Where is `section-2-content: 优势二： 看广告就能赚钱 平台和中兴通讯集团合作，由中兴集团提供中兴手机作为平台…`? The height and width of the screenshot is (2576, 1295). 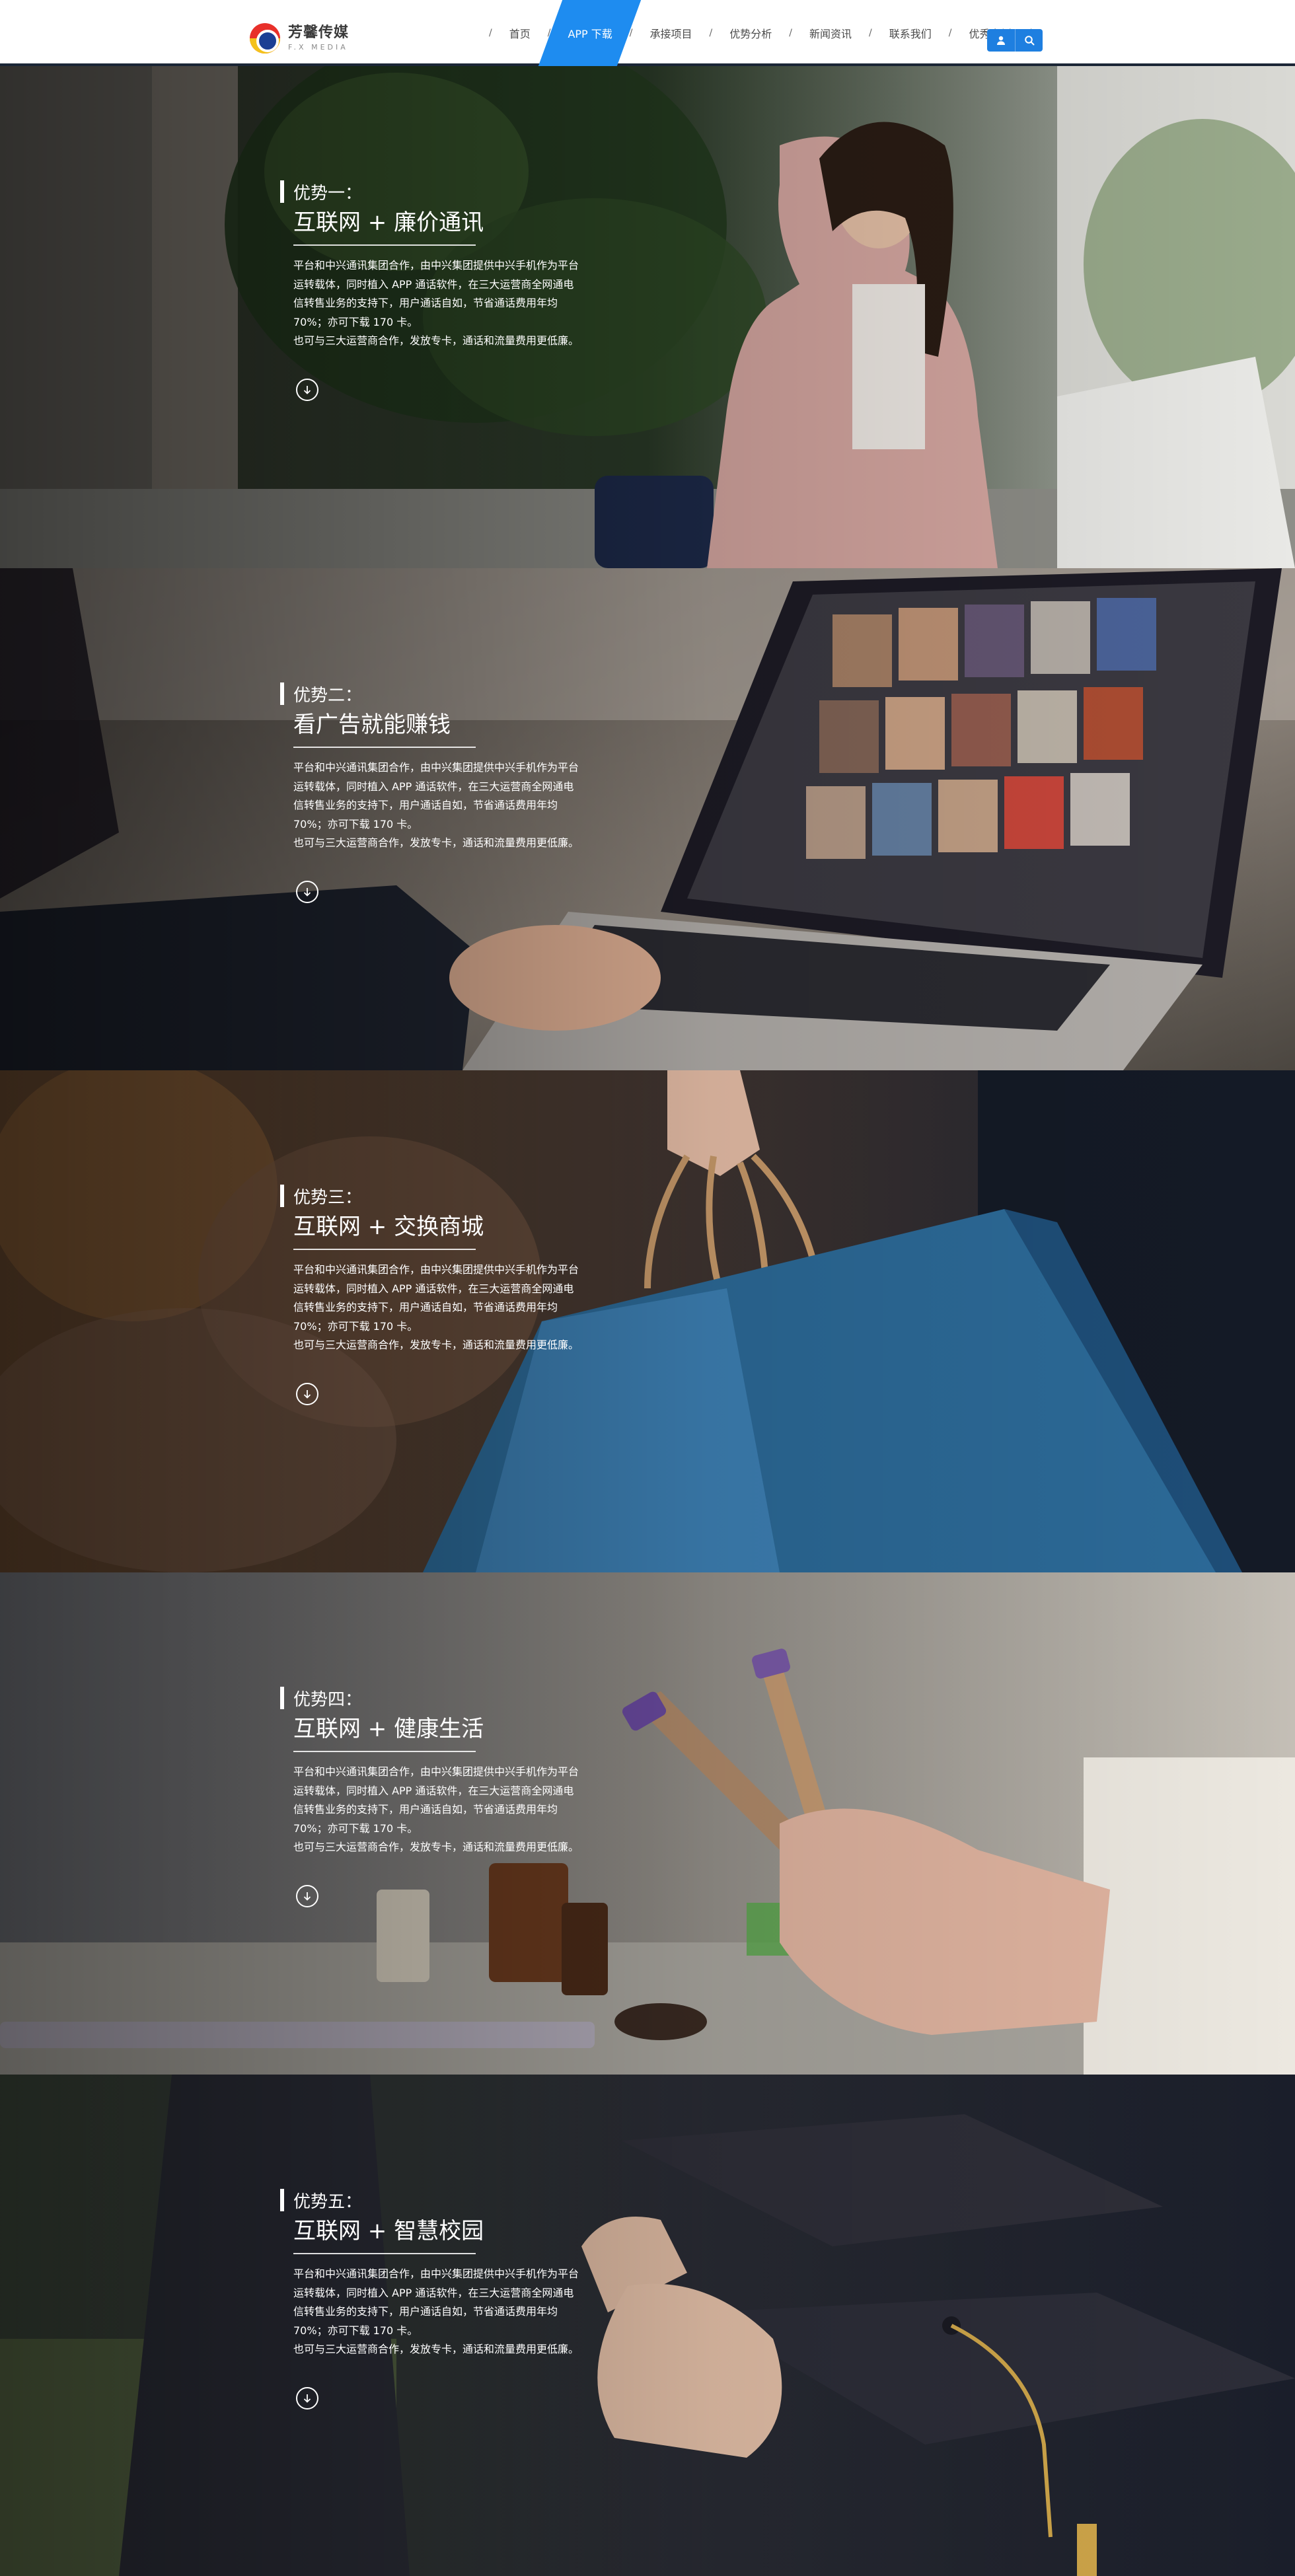 section-2-content: 优势二： 看广告就能赚钱 平台和中兴通讯集团合作，由中兴集团提供中兴手机作为平台… is located at coordinates (452, 792).